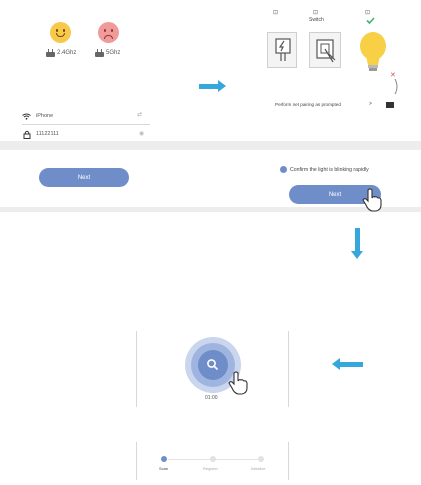 Image resolution: width=421 pixels, height=485 pixels. What do you see at coordinates (393, 75) in the screenshot?
I see `close-icon: ✕` at bounding box center [393, 75].